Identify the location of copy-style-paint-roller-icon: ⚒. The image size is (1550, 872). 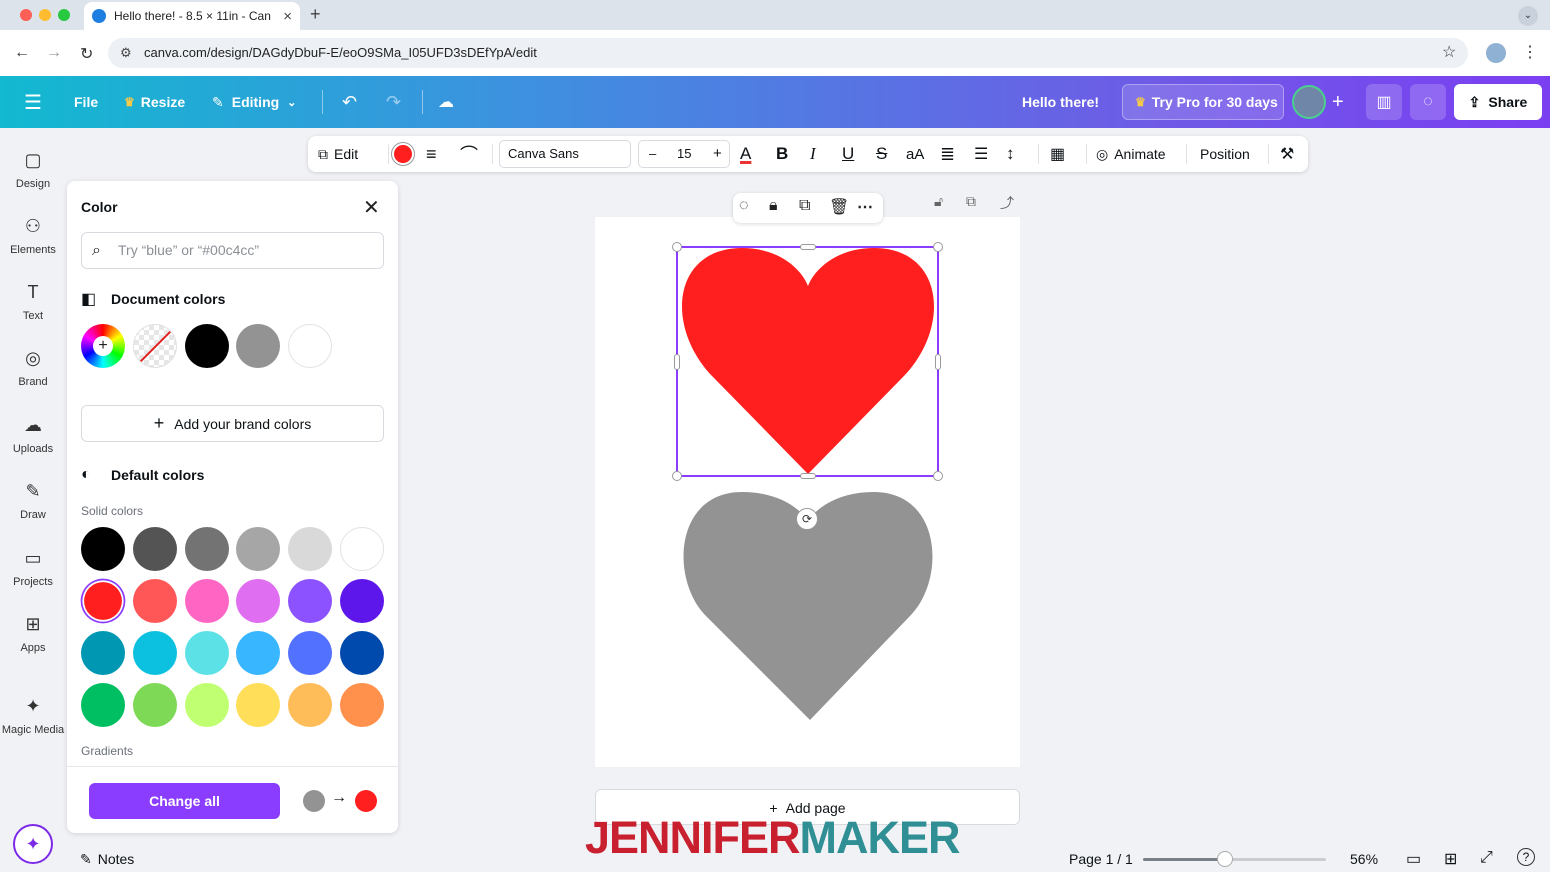
(1287, 154).